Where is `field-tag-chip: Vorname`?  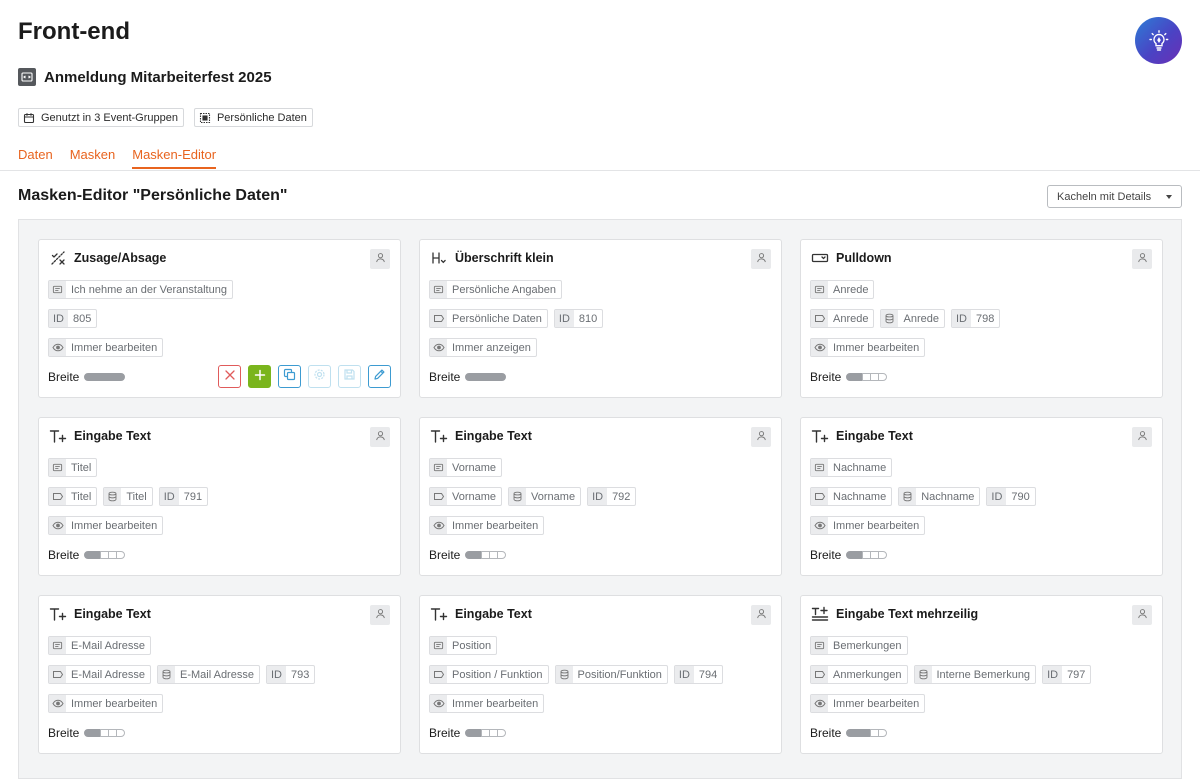 field-tag-chip: Vorname is located at coordinates (466, 496).